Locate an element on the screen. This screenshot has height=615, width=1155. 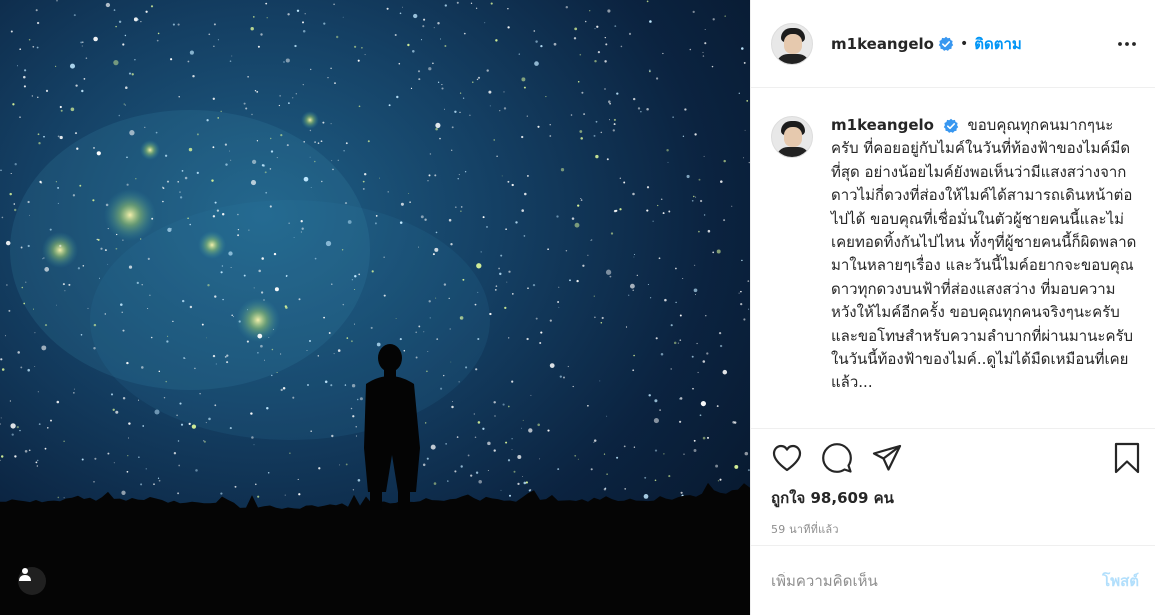
more-options-icon is located at coordinates (1127, 43).